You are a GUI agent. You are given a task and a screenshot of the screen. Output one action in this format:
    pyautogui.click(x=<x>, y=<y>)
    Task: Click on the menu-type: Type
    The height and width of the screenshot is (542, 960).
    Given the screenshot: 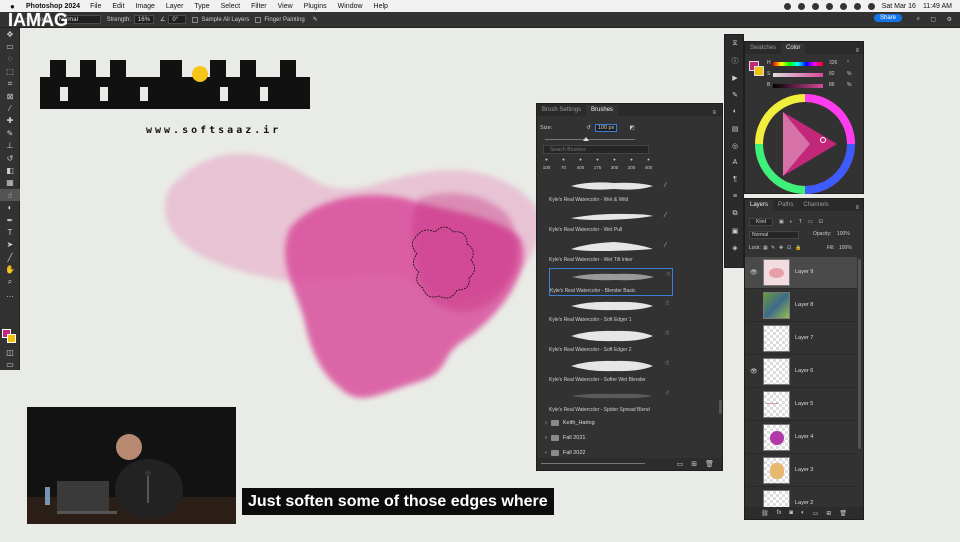 What is the action you would take?
    pyautogui.click(x=201, y=6)
    